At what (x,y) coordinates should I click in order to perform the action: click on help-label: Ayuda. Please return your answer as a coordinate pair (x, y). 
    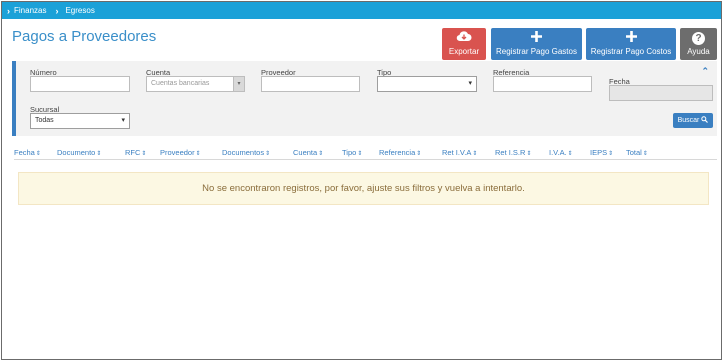
    Looking at the image, I should click on (698, 51).